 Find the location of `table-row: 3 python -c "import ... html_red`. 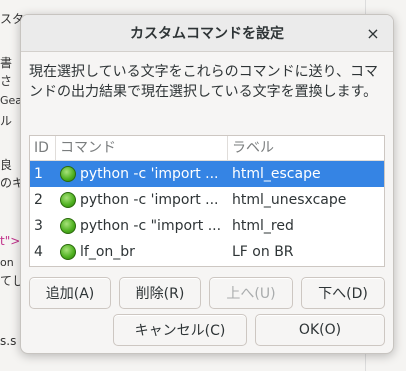

table-row: 3 python -c "import ... html_red is located at coordinates (207, 226).